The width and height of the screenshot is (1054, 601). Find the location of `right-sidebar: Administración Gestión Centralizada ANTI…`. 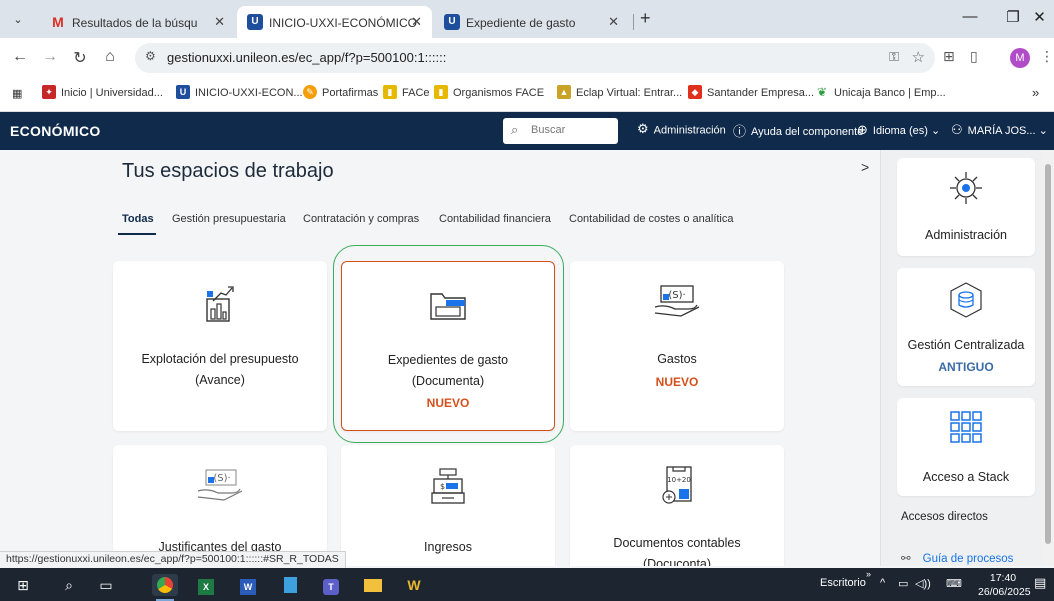

right-sidebar: Administración Gestión Centralizada ANTI… is located at coordinates (961, 358).